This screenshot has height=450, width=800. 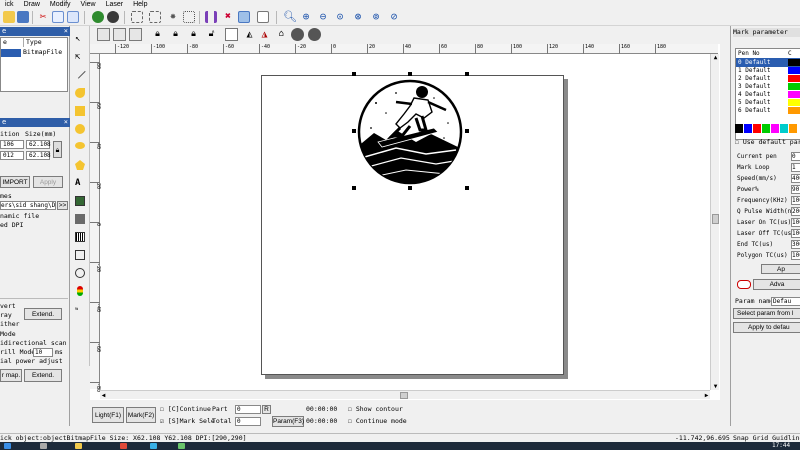 What do you see at coordinates (42, 52) in the screenshot?
I see `object-list-row-type: BitmapFile` at bounding box center [42, 52].